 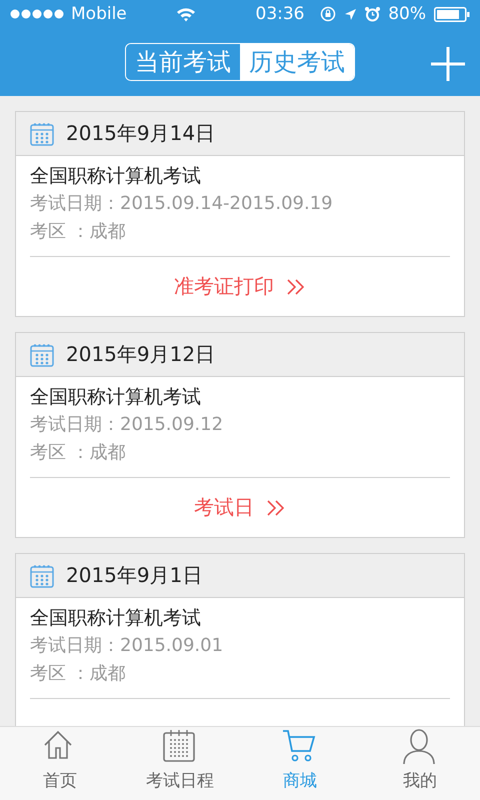 I want to click on battery-icon, so click(x=452, y=14).